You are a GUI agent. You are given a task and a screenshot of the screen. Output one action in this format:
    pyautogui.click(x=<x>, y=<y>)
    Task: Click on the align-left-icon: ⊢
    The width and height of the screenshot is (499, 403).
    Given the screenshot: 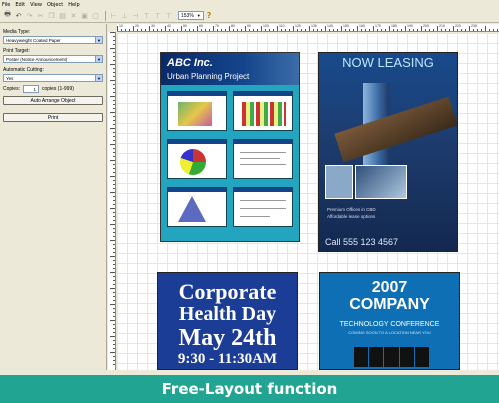 What is the action you would take?
    pyautogui.click(x=113, y=15)
    